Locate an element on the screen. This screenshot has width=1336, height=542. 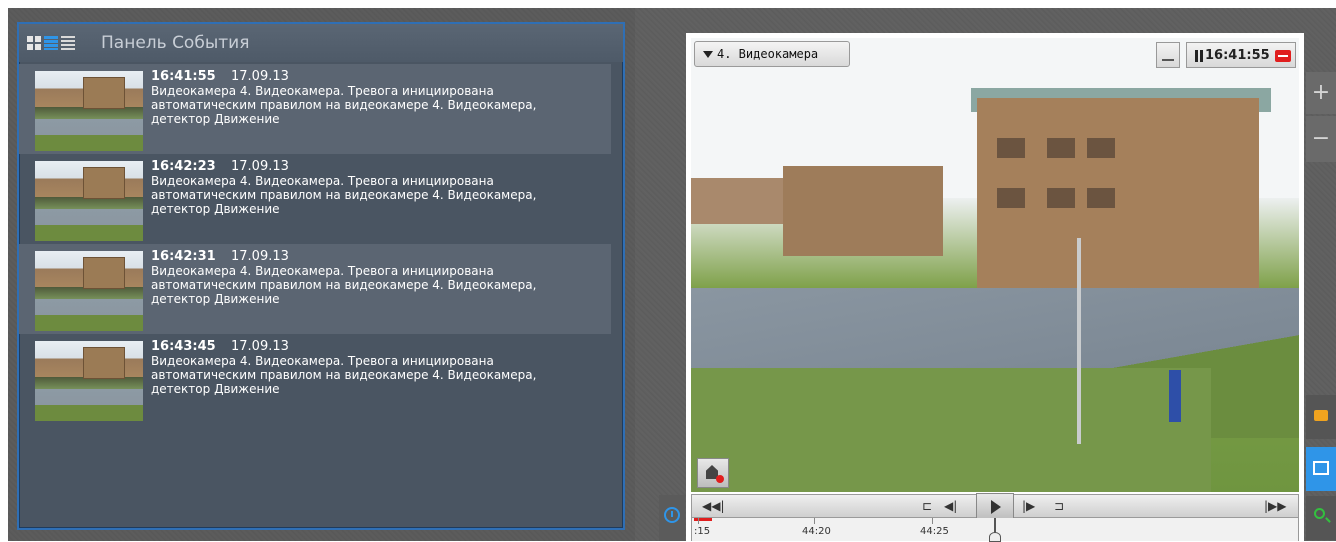
camera-name: 4. Видеокамера is located at coordinates (768, 54).